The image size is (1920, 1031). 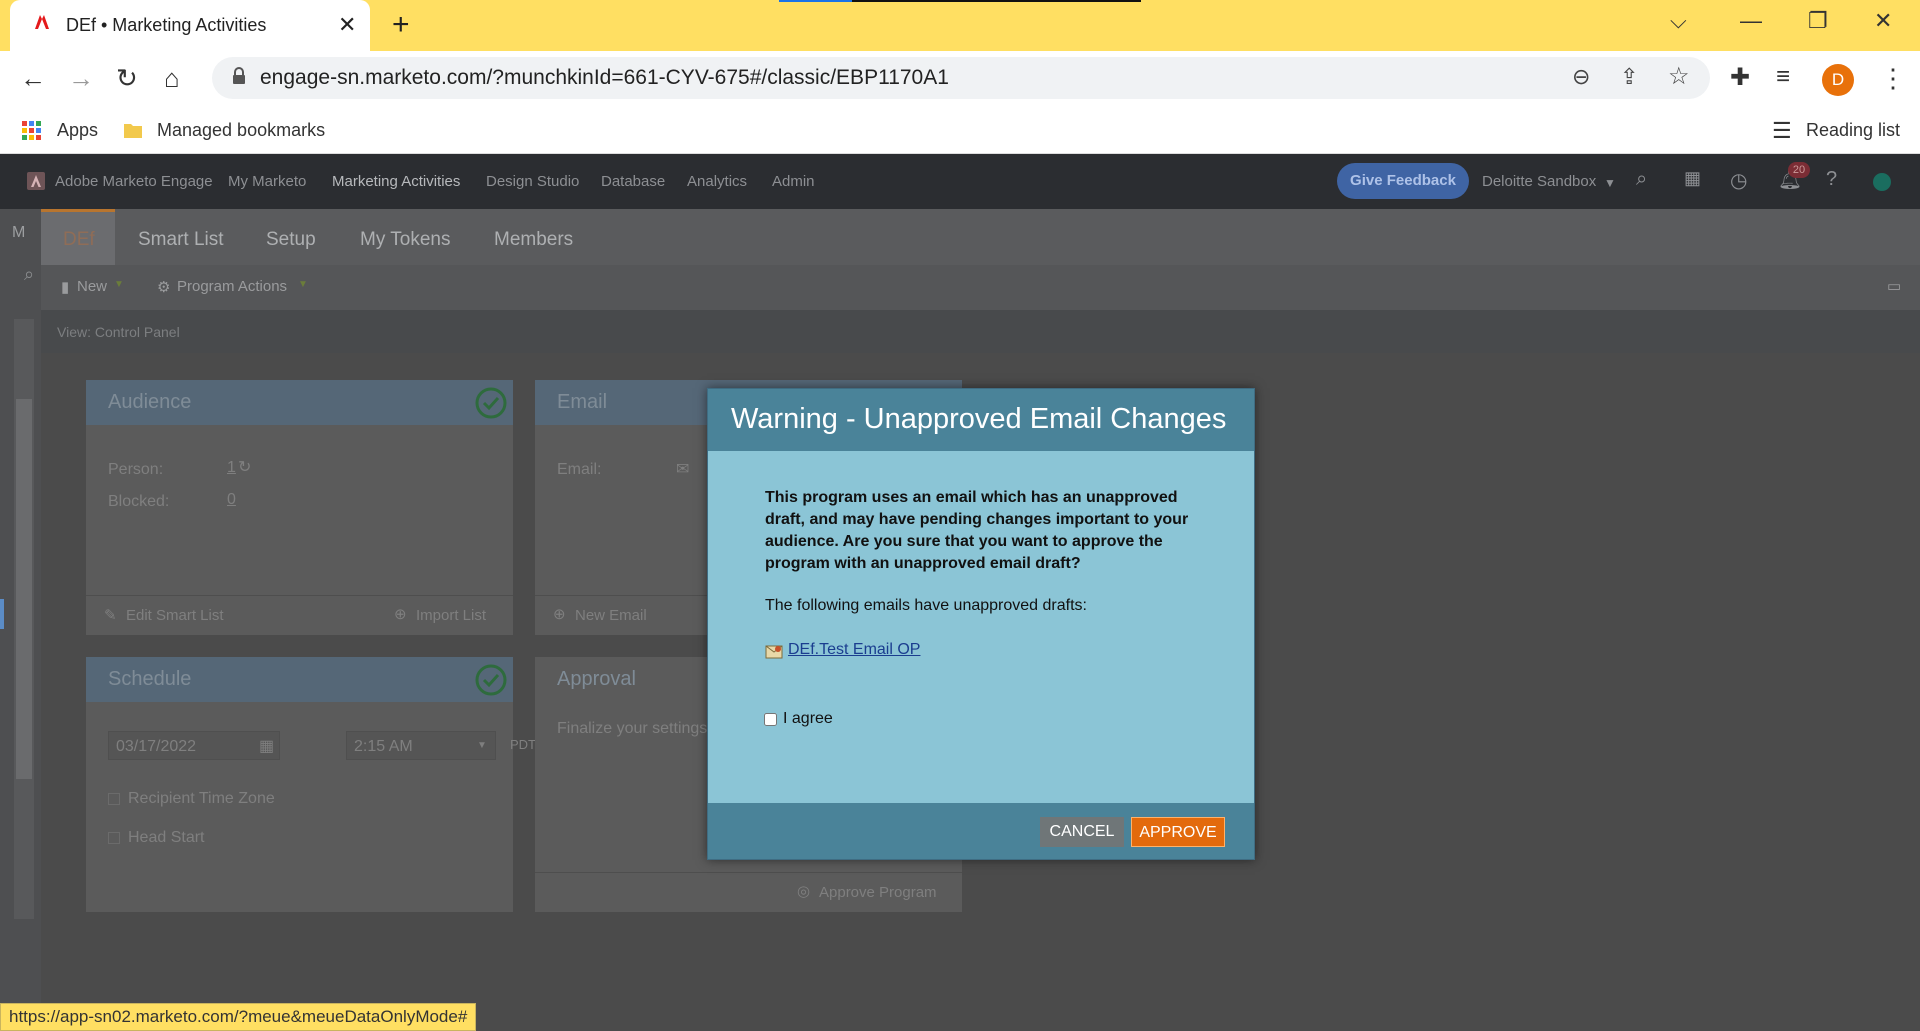 I want to click on adobe-favicon-icon, so click(x=42, y=22).